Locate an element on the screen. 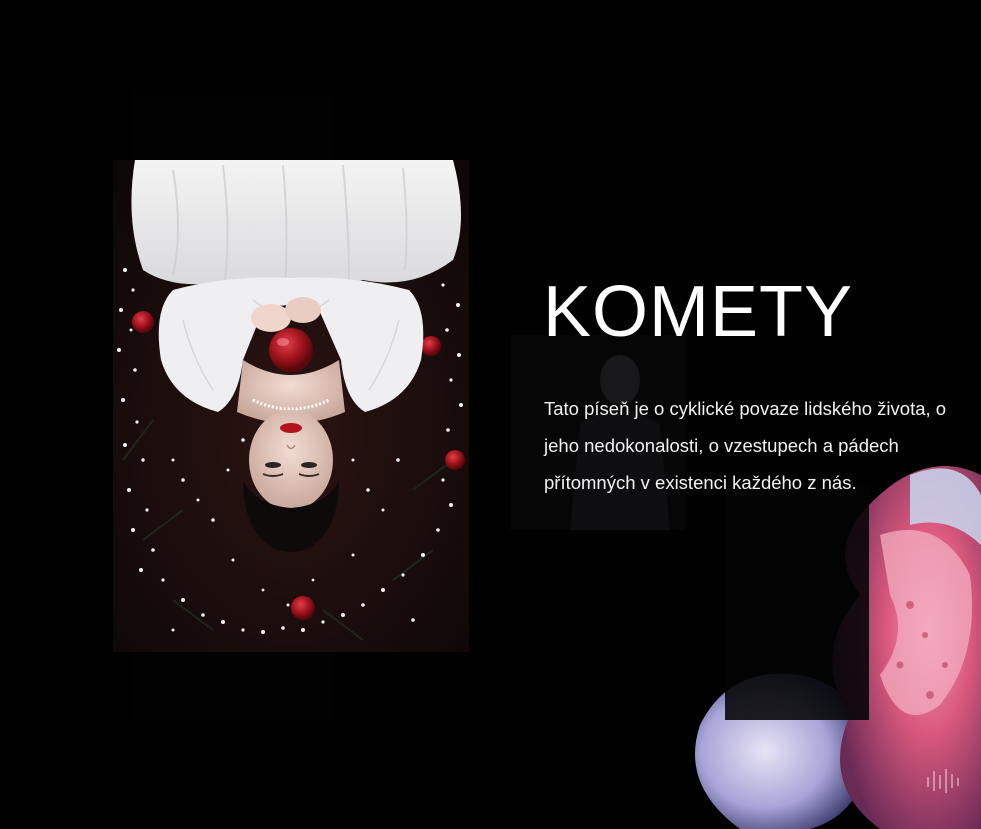 The width and height of the screenshot is (981, 829). dark-overlay-panel is located at coordinates (797, 603).